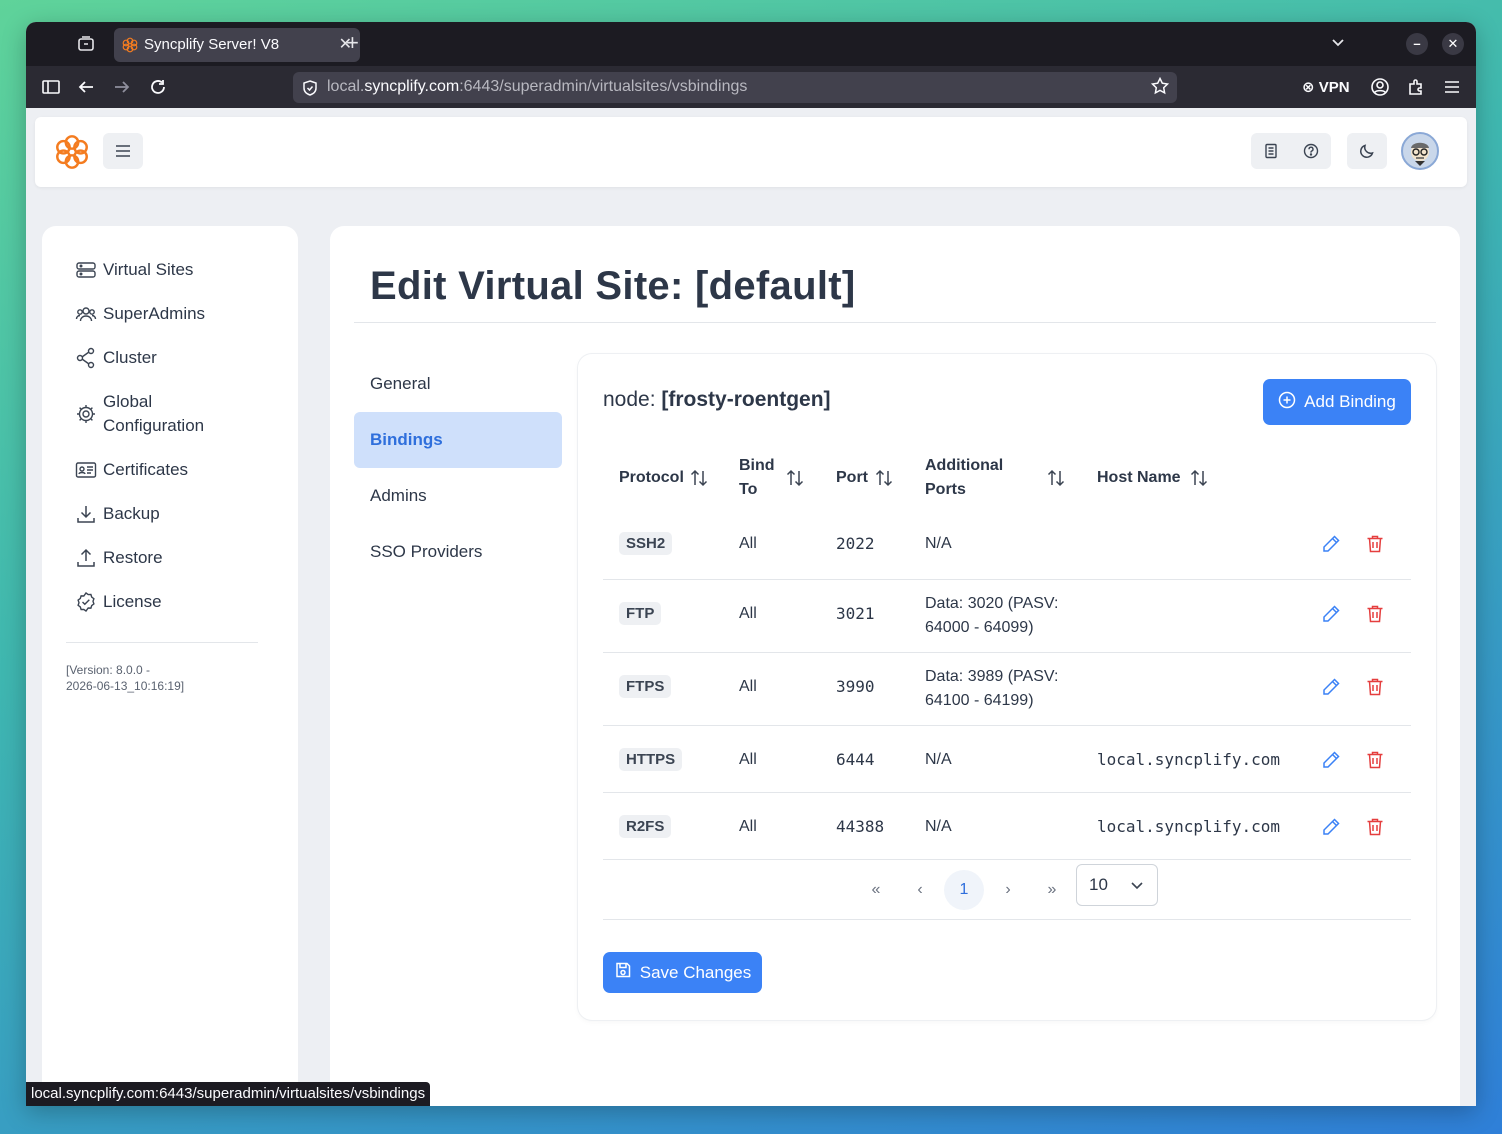 The height and width of the screenshot is (1134, 1502). What do you see at coordinates (86, 44) in the screenshot?
I see `tab-overview-icon` at bounding box center [86, 44].